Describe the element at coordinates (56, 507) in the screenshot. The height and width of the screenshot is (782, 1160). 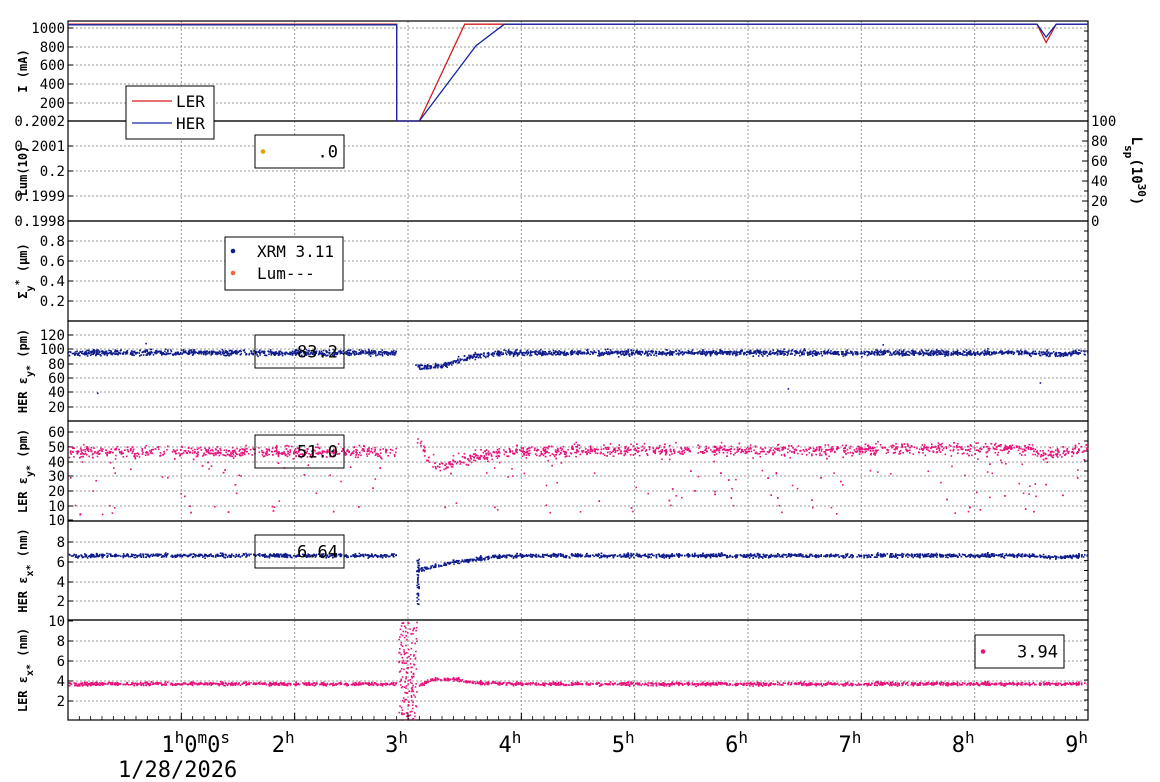
I see `y-tick-label: 10` at that location.